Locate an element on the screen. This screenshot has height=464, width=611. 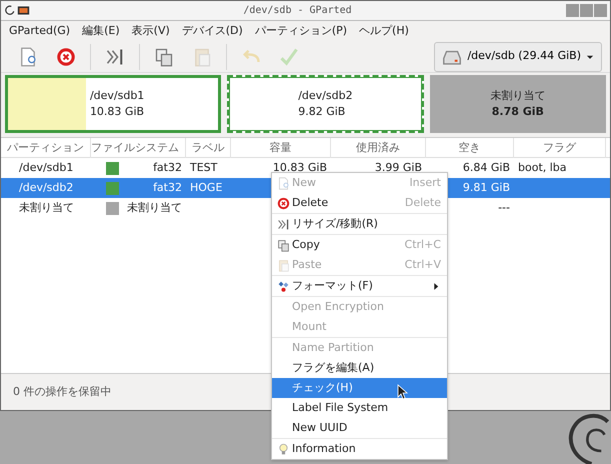
table-cell: 9.81 GiB is located at coordinates (486, 187).